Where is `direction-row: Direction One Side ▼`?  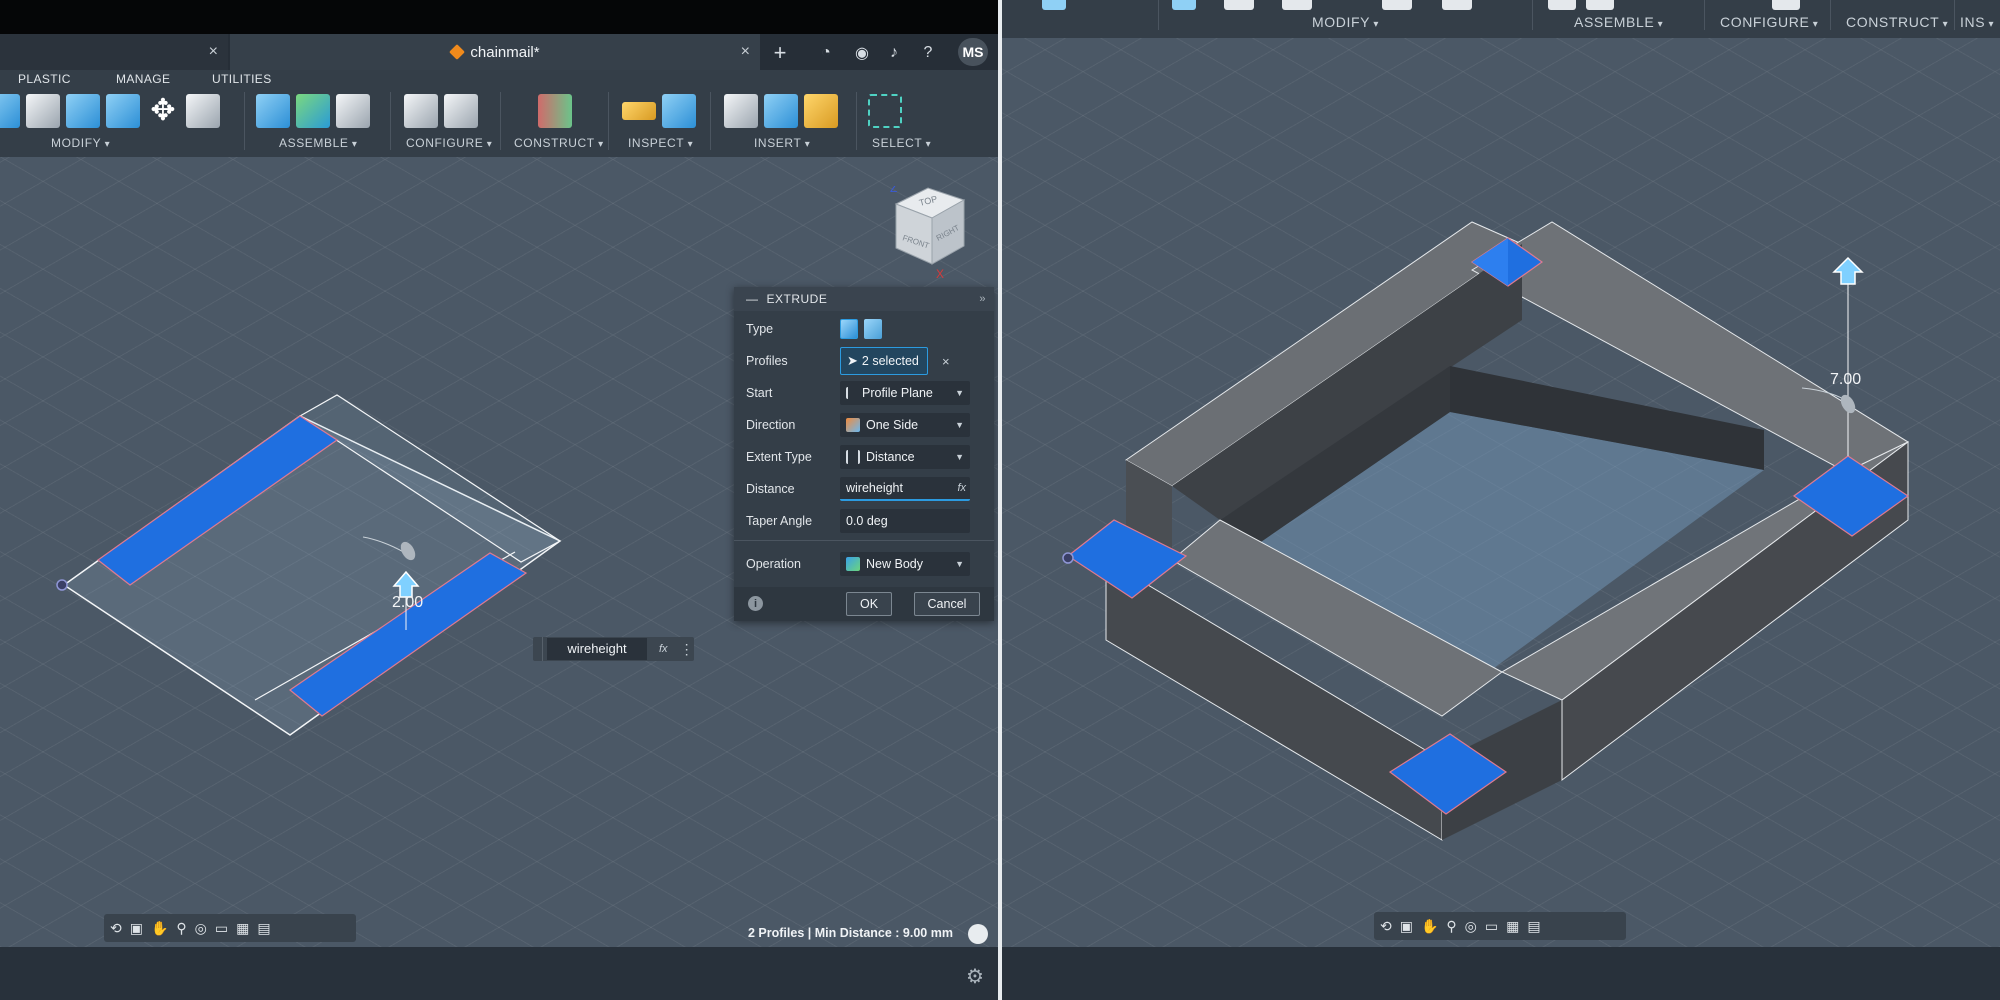
direction-row: Direction One Side ▼ is located at coordinates (865, 425).